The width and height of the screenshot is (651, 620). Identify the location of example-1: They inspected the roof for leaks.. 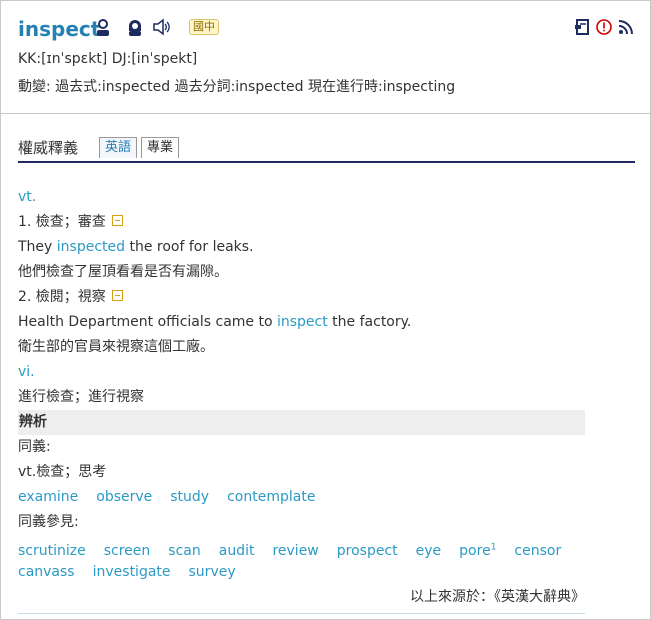
(301, 247).